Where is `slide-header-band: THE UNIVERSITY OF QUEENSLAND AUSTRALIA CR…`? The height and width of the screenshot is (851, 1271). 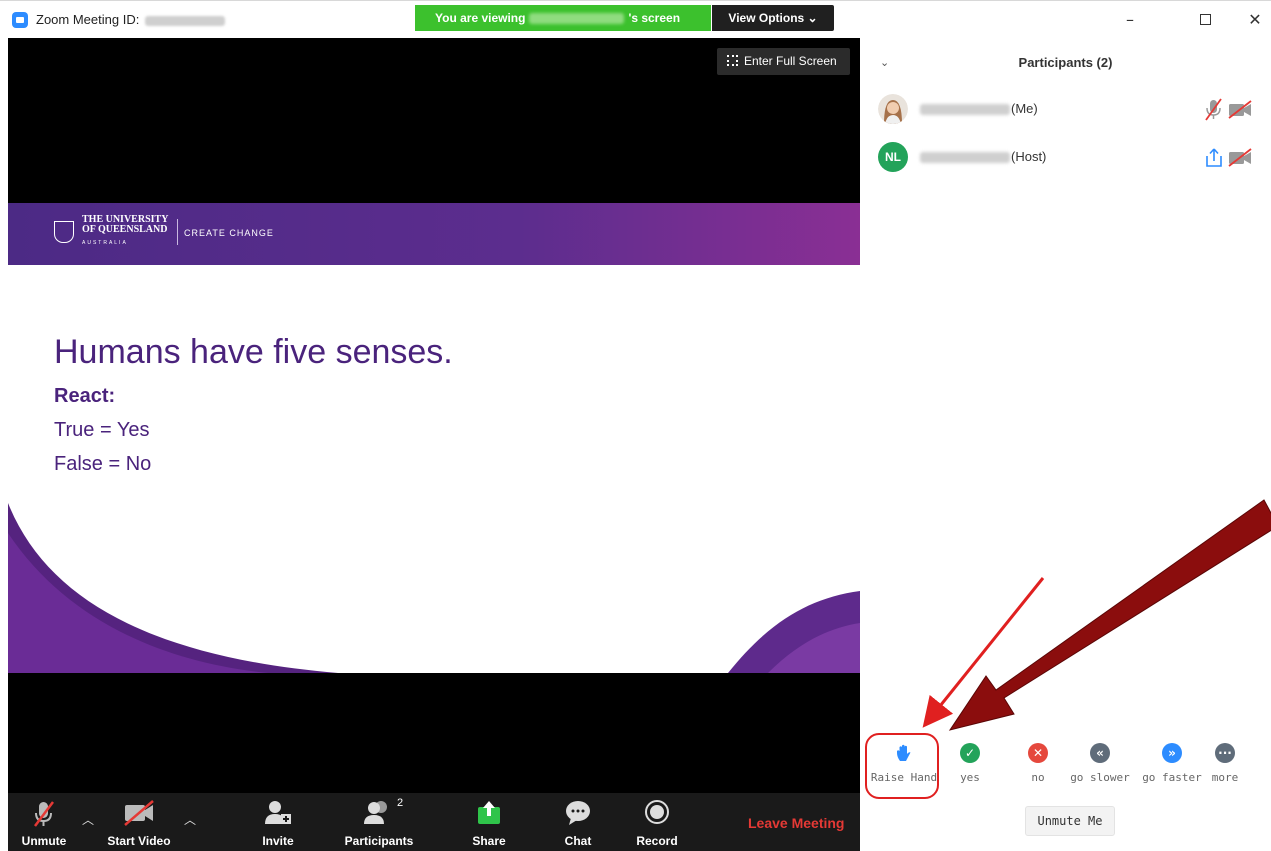
slide-header-band: THE UNIVERSITY OF QUEENSLAND AUSTRALIA CR… is located at coordinates (434, 234).